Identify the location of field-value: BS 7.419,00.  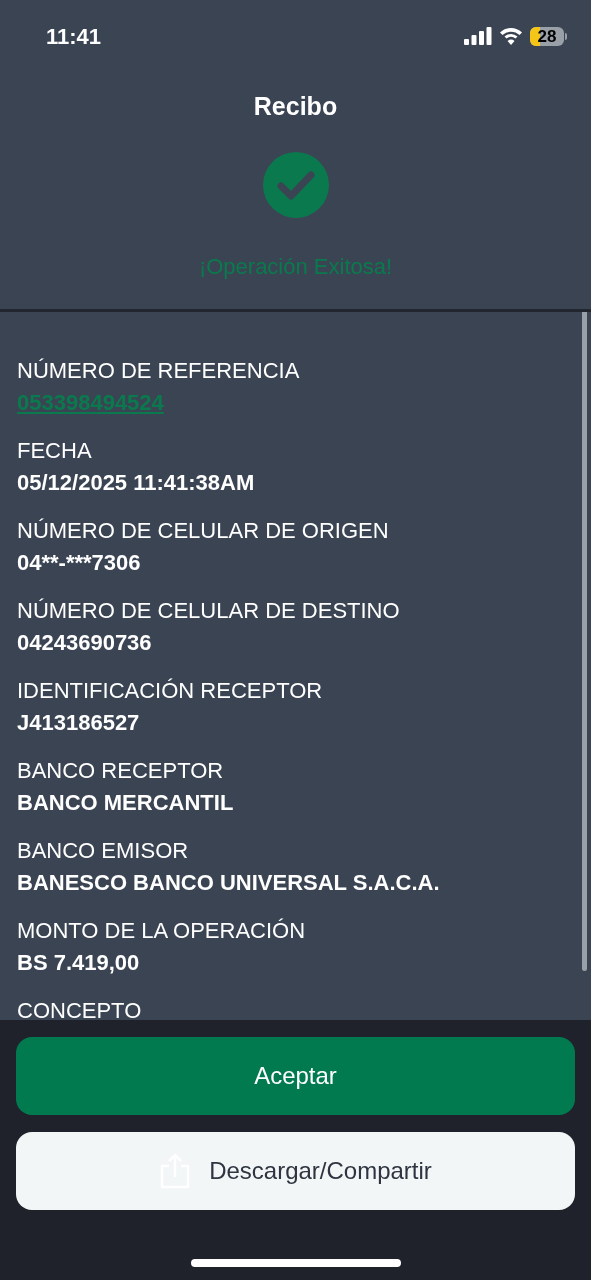
(79, 962).